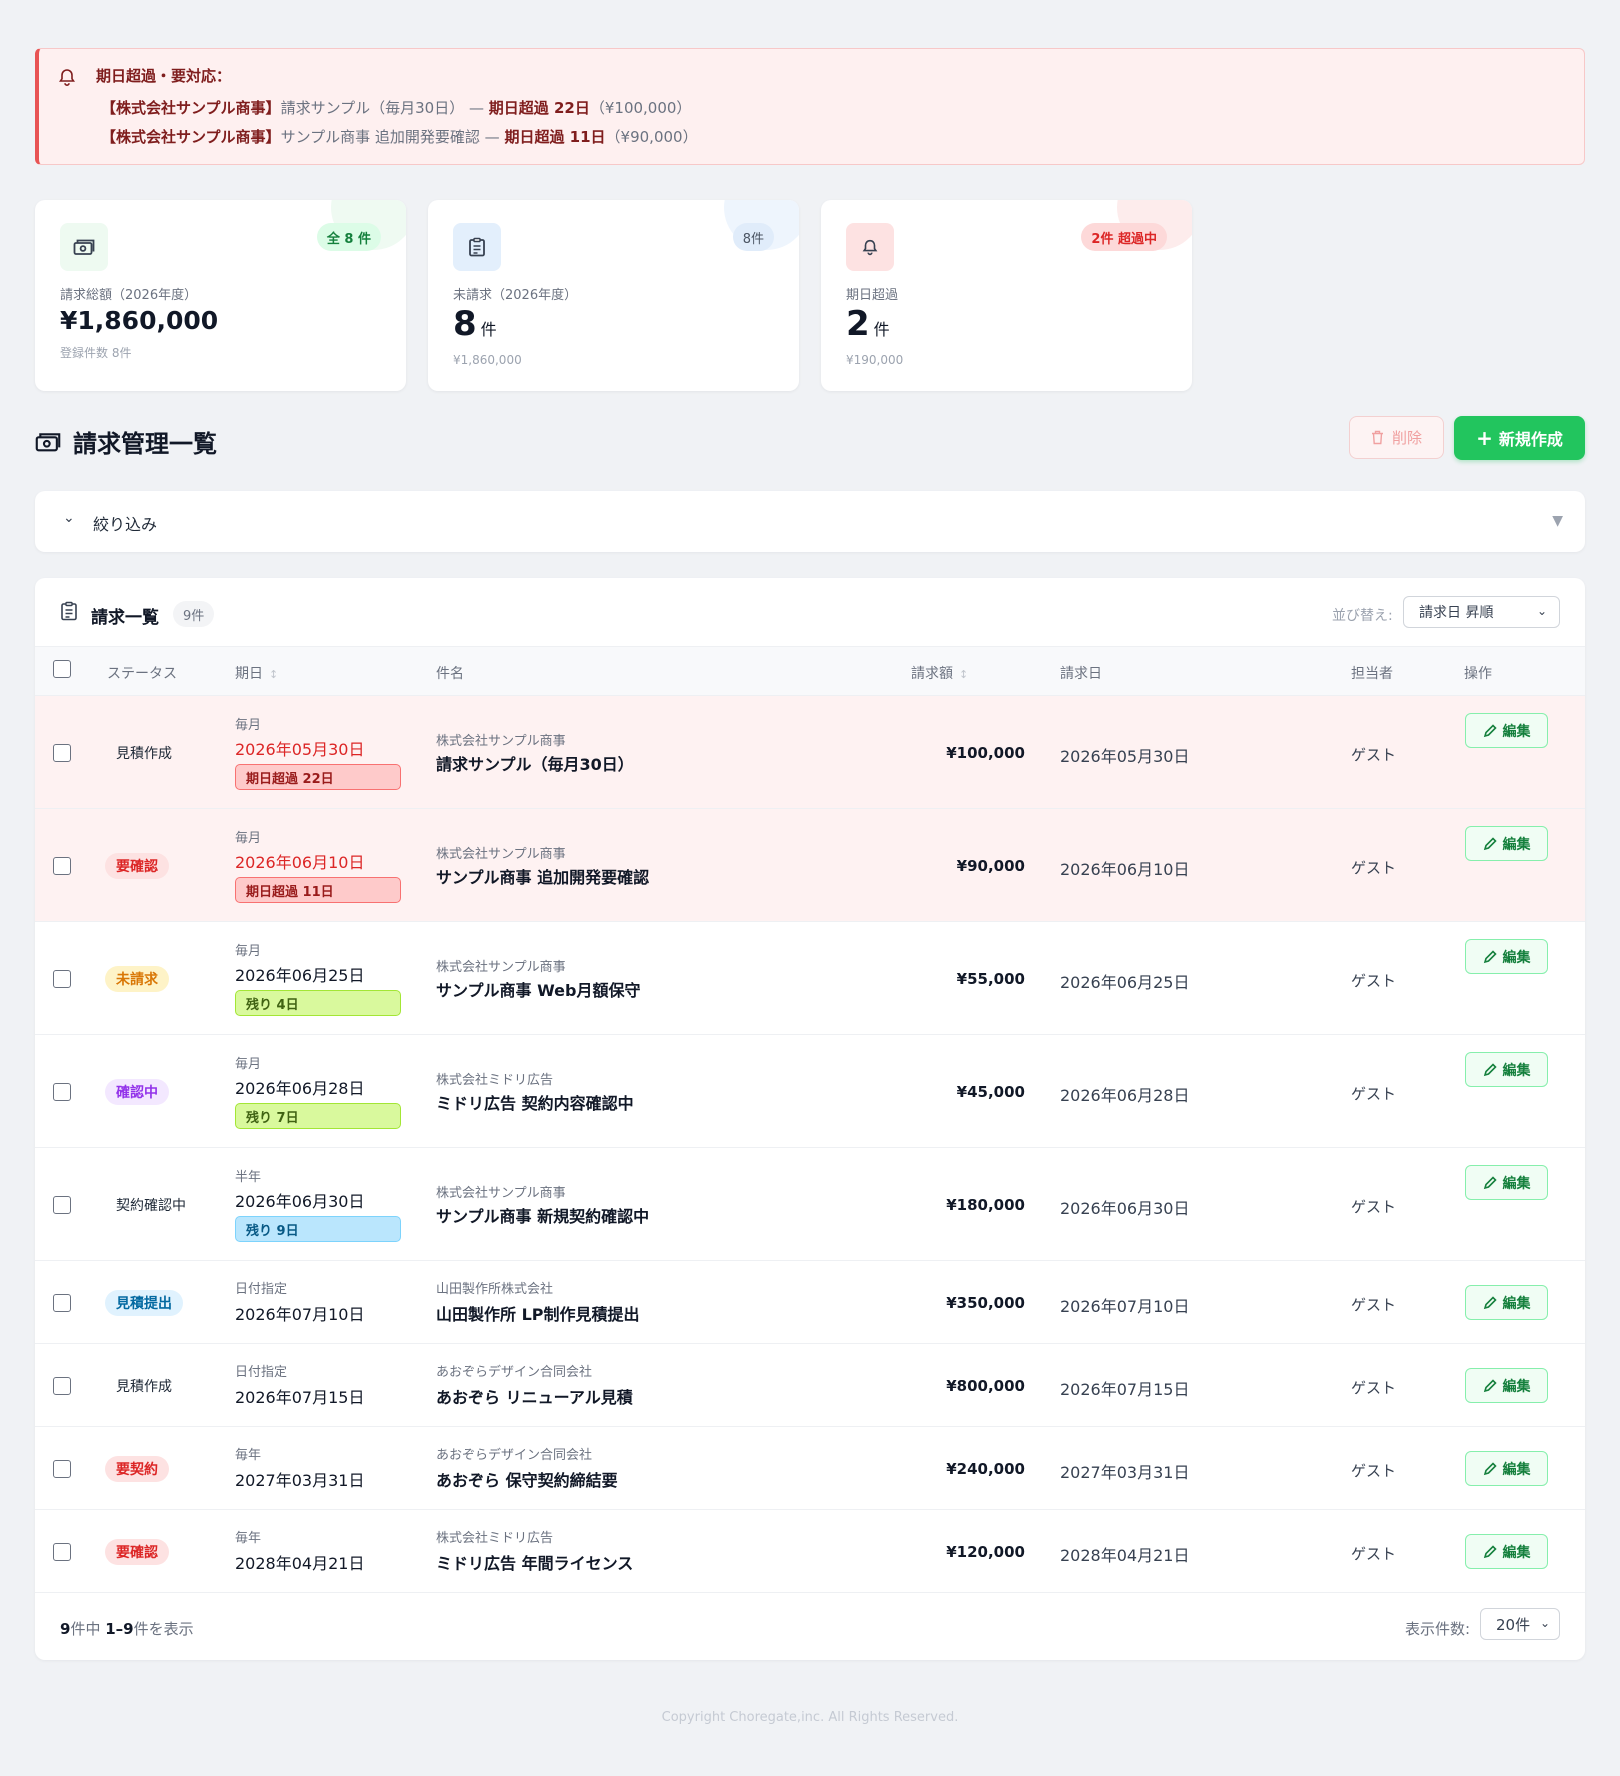 This screenshot has width=1620, height=1776. What do you see at coordinates (1081, 674) in the screenshot?
I see `col-billing-date: 請求日` at bounding box center [1081, 674].